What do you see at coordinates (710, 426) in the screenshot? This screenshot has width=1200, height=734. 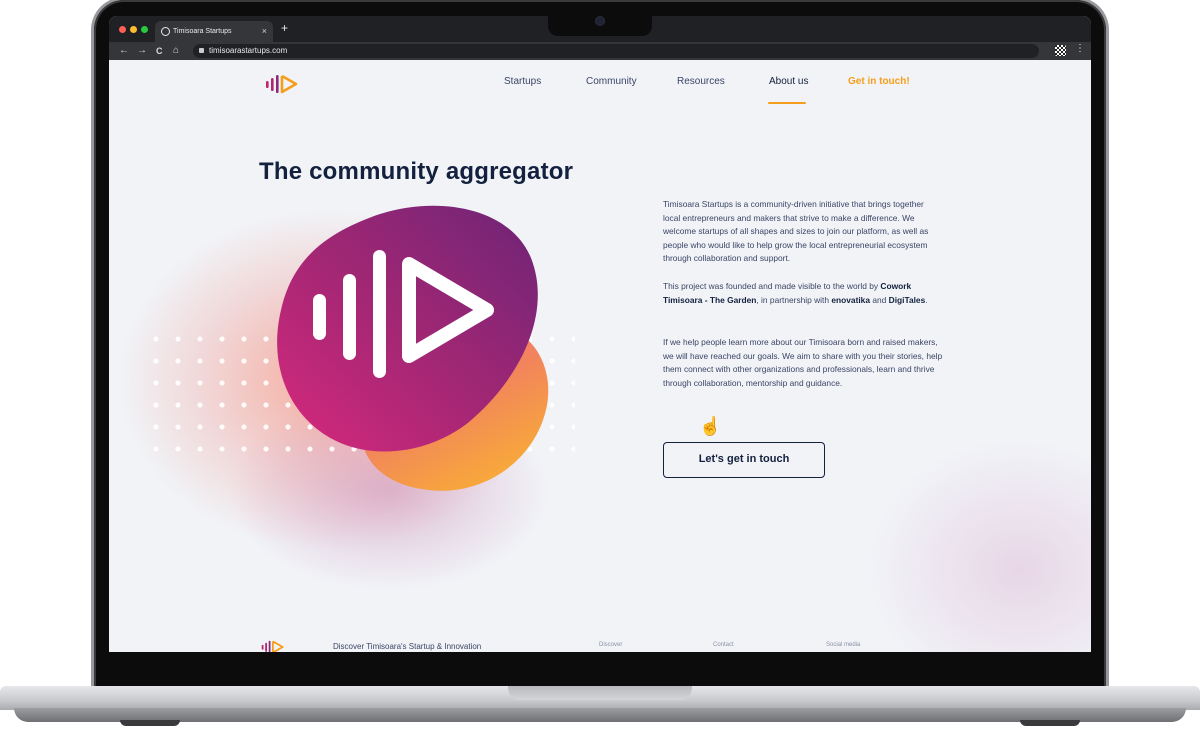 I see `hand-cursor-icon: ☝` at bounding box center [710, 426].